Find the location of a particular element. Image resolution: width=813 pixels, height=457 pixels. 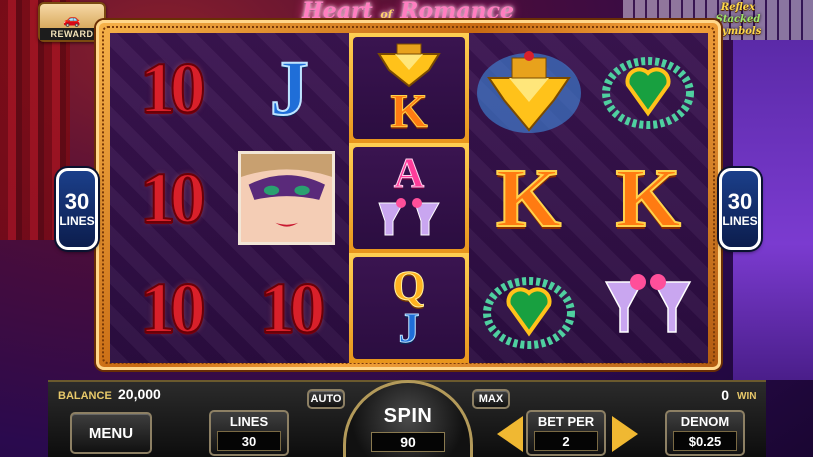

auto-button: AUTO is located at coordinates (326, 399).